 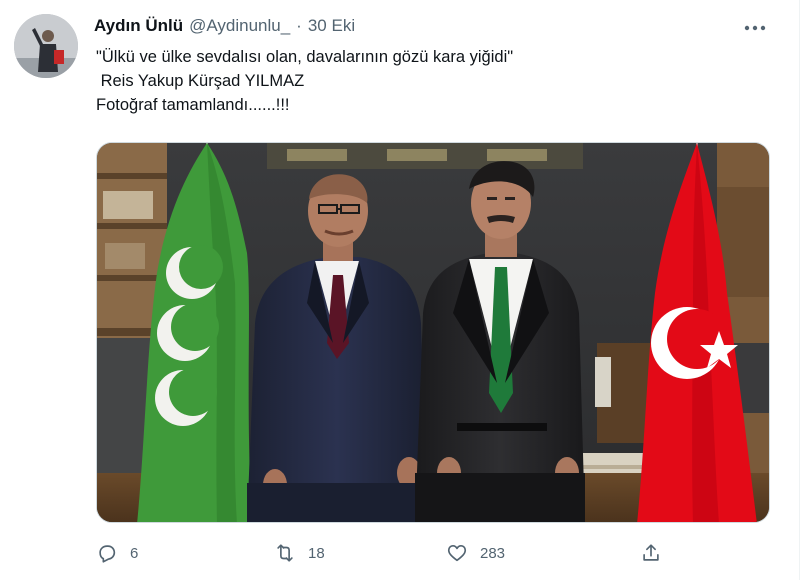 What do you see at coordinates (239, 26) in the screenshot?
I see `author-handle: @Aydinunlu_` at bounding box center [239, 26].